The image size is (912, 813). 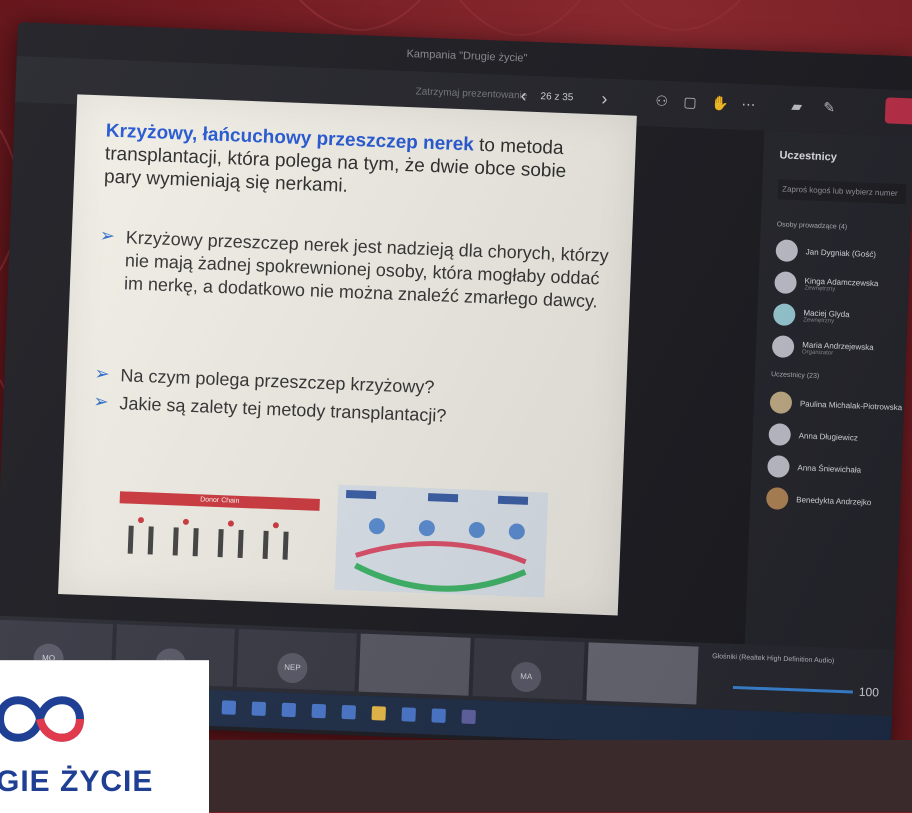 I want to click on start-icon, so click(x=229, y=707).